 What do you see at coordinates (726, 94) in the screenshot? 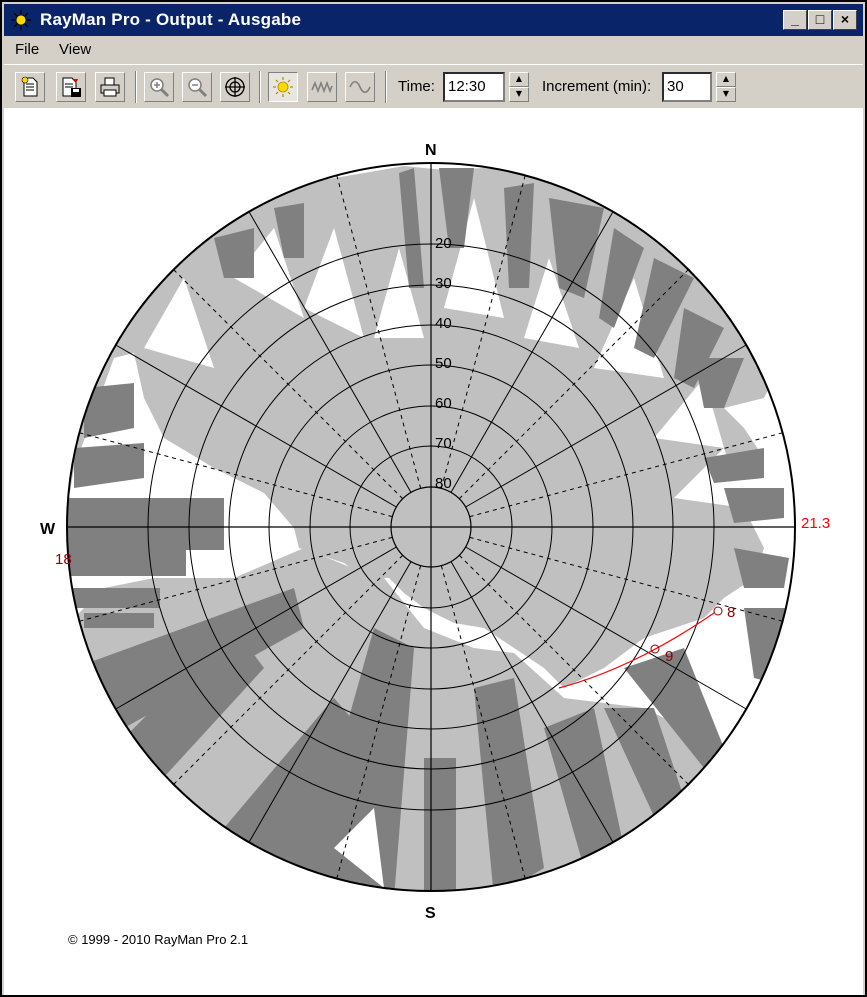
I see `increment-down-arrow-icon: ▼` at bounding box center [726, 94].